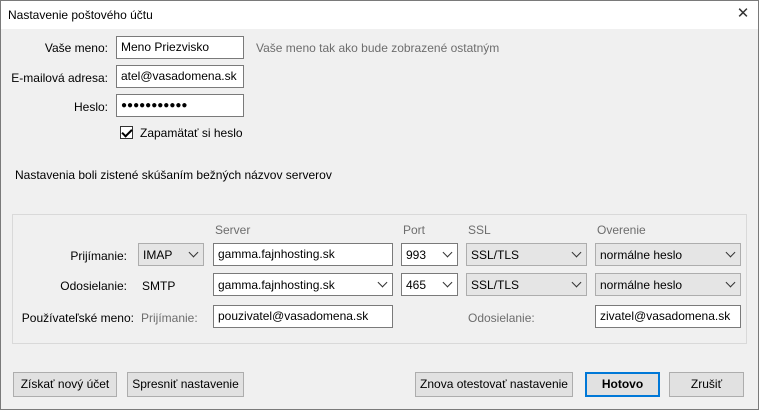  Describe the element at coordinates (494, 384) in the screenshot. I see `retest-button: Znova otestovať nastavenie` at that location.